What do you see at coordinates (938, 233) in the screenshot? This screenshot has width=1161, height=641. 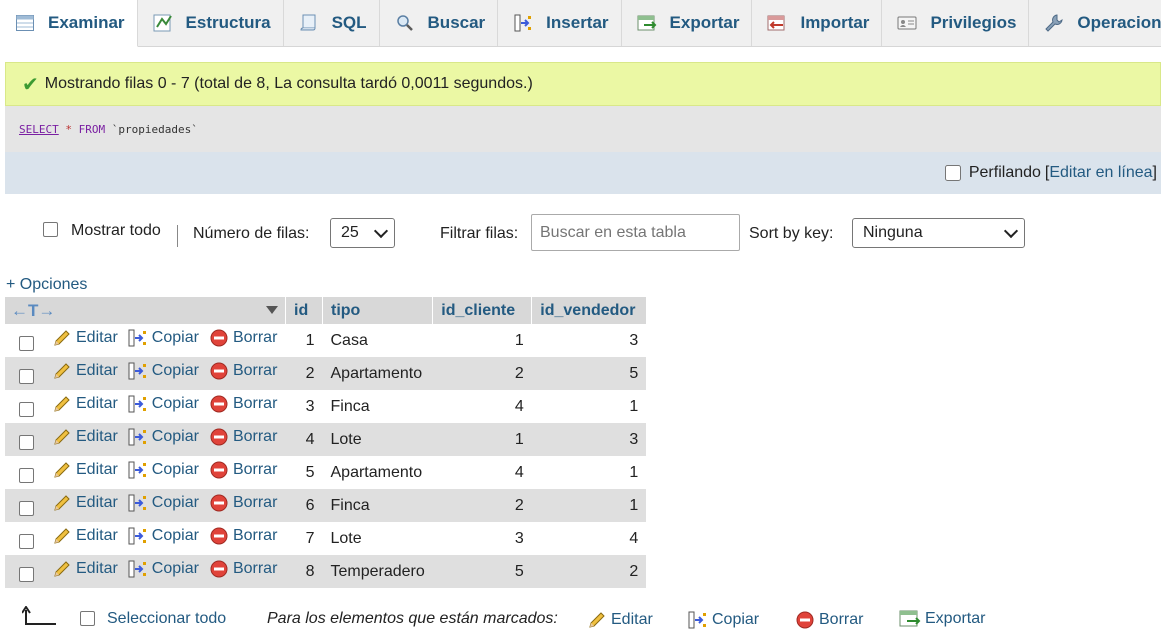 I see `sort-by-key-select: Ninguna` at bounding box center [938, 233].